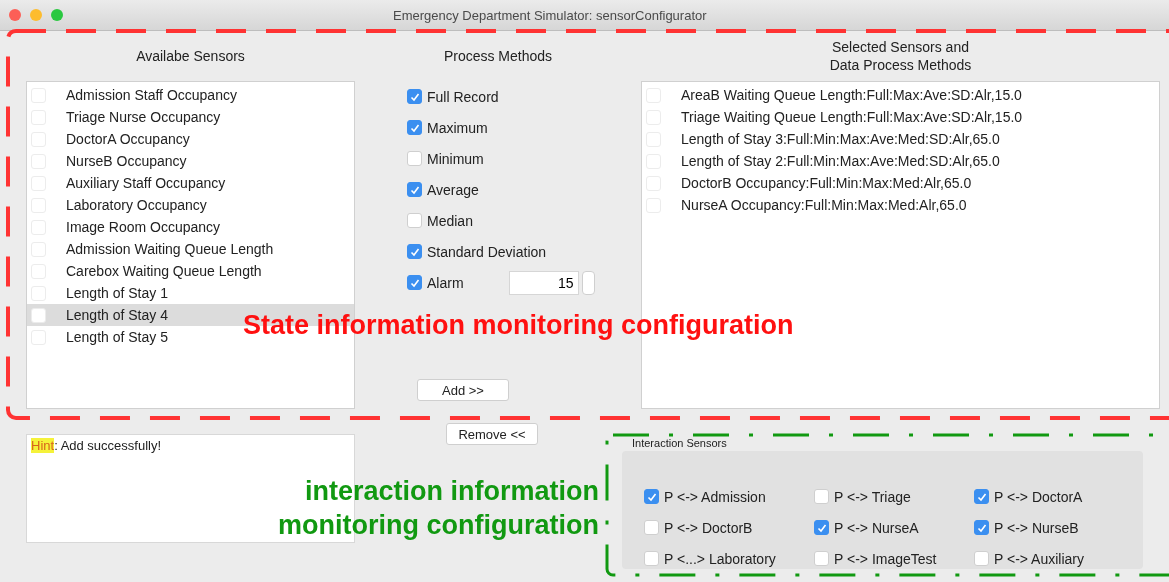 This screenshot has height=582, width=1169. I want to click on list-item: NurseB Occupancy, so click(190, 161).